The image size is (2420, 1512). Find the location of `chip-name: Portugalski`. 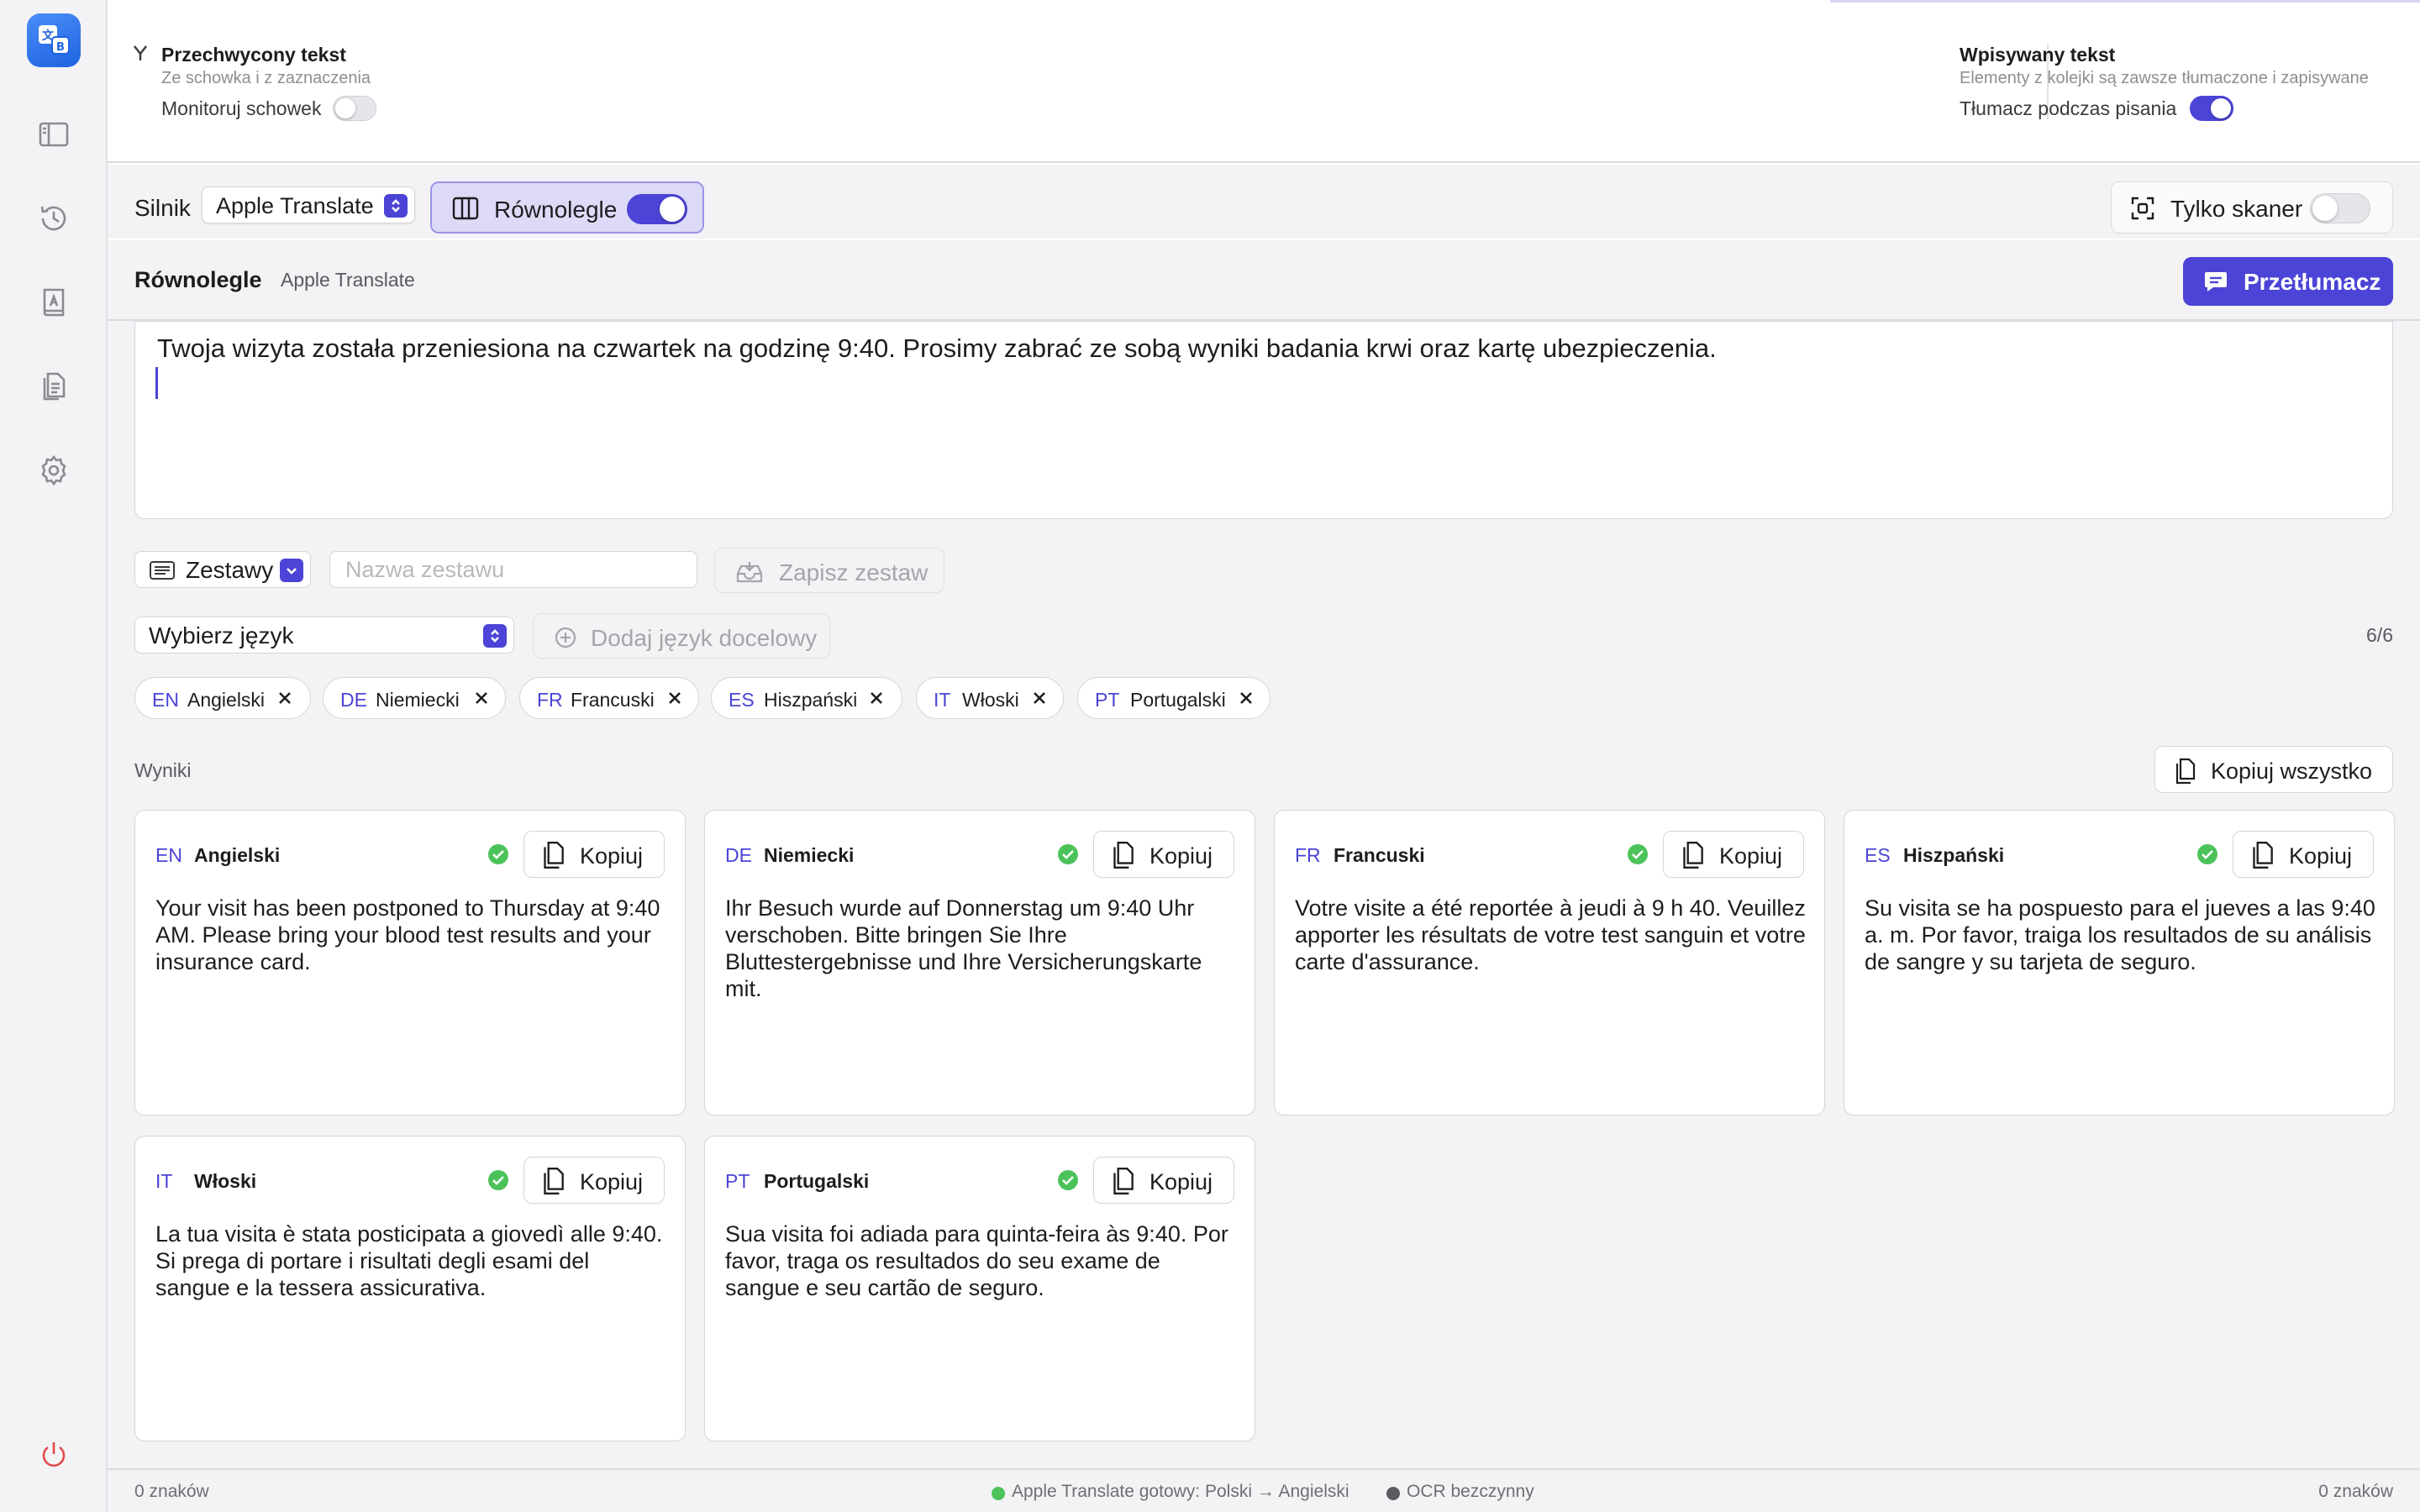

chip-name: Portugalski is located at coordinates (1178, 700).